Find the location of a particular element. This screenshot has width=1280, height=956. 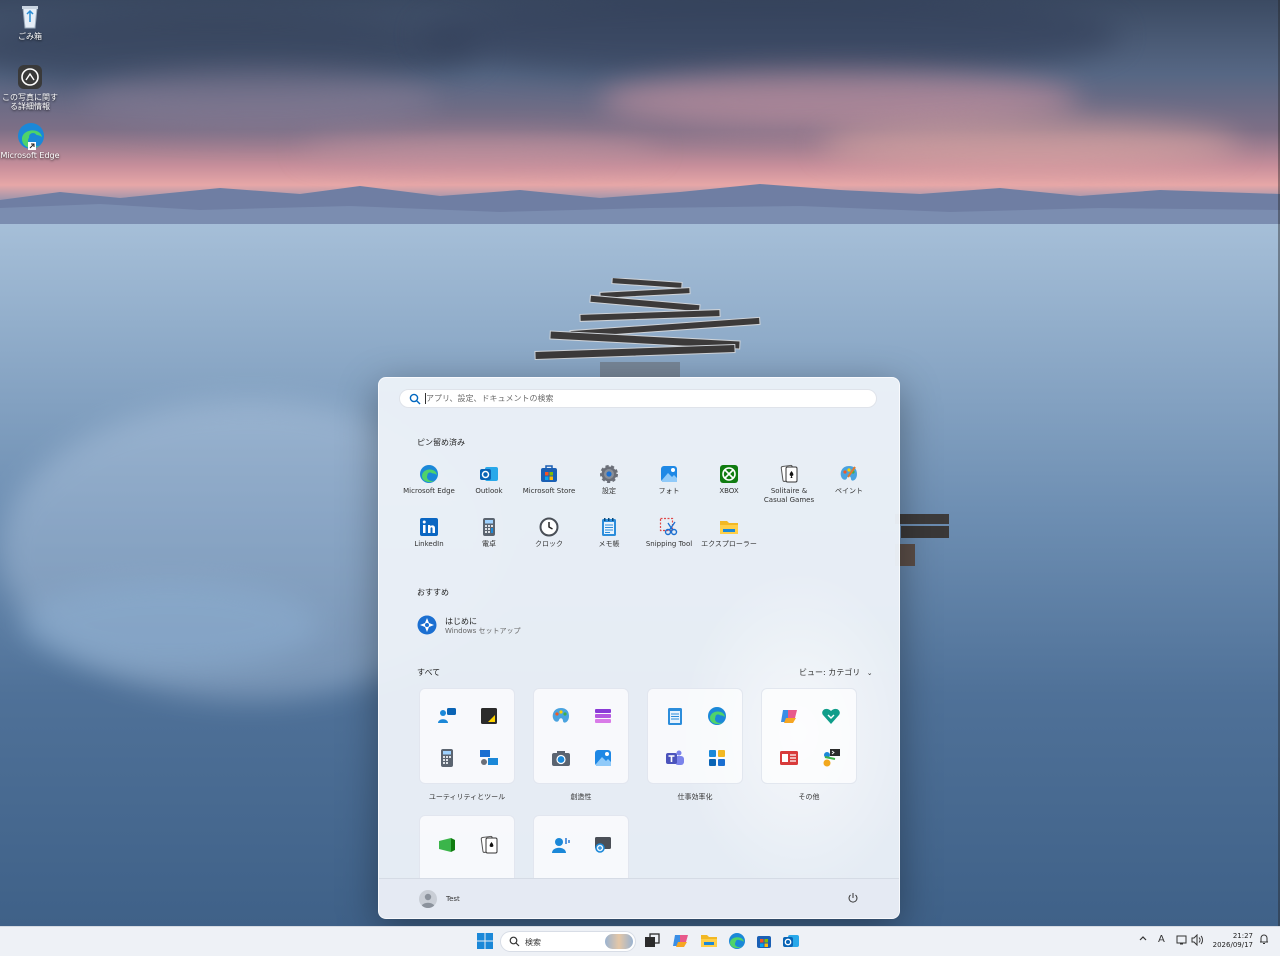

clock-time: 21:27 is located at coordinates (1242, 936).